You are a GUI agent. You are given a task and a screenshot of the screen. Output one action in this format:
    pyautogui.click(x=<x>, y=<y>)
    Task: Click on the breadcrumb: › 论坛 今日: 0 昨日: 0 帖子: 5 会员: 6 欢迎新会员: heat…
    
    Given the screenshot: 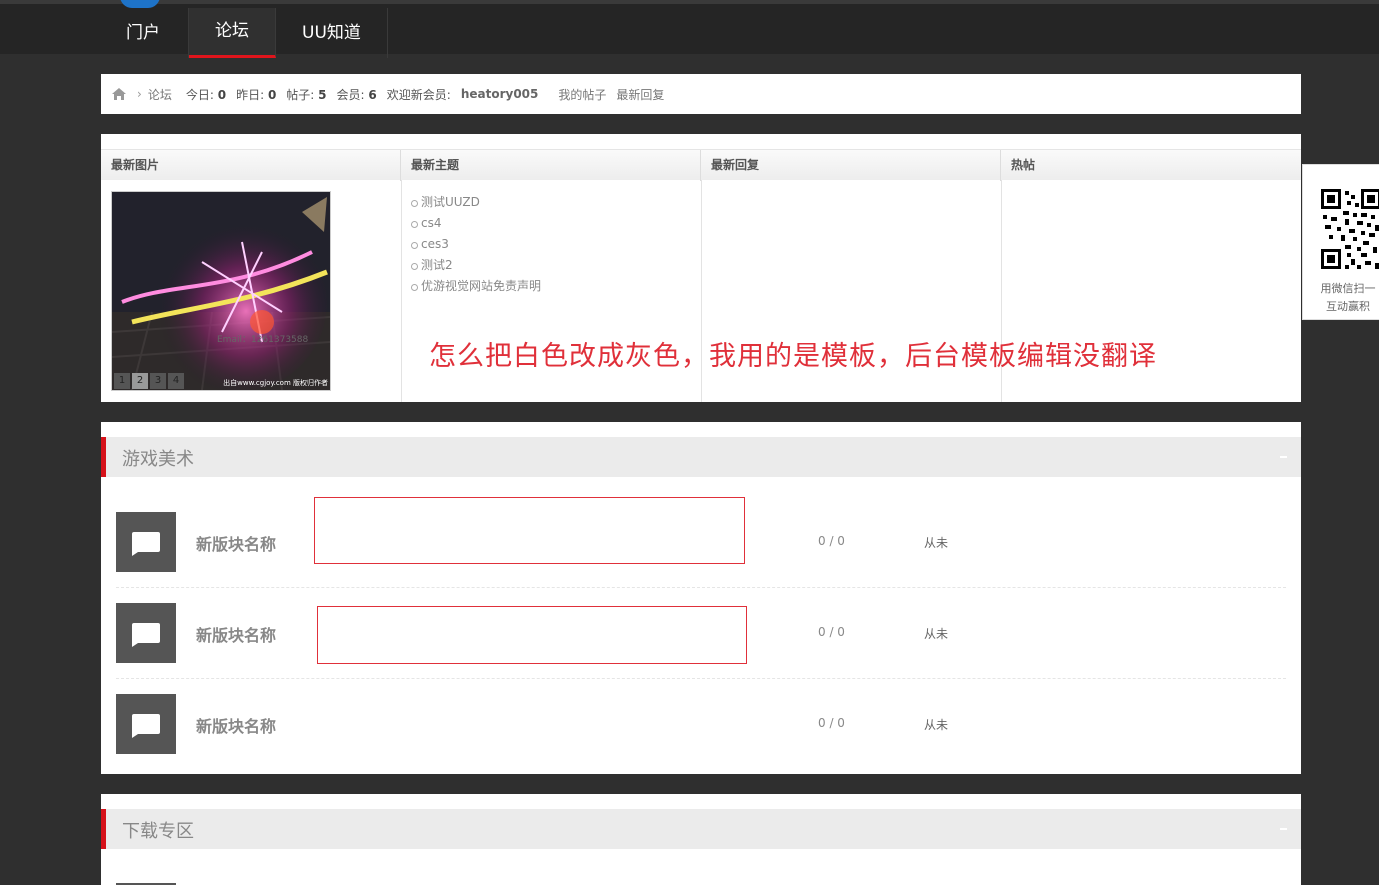 What is the action you would take?
    pyautogui.click(x=701, y=94)
    